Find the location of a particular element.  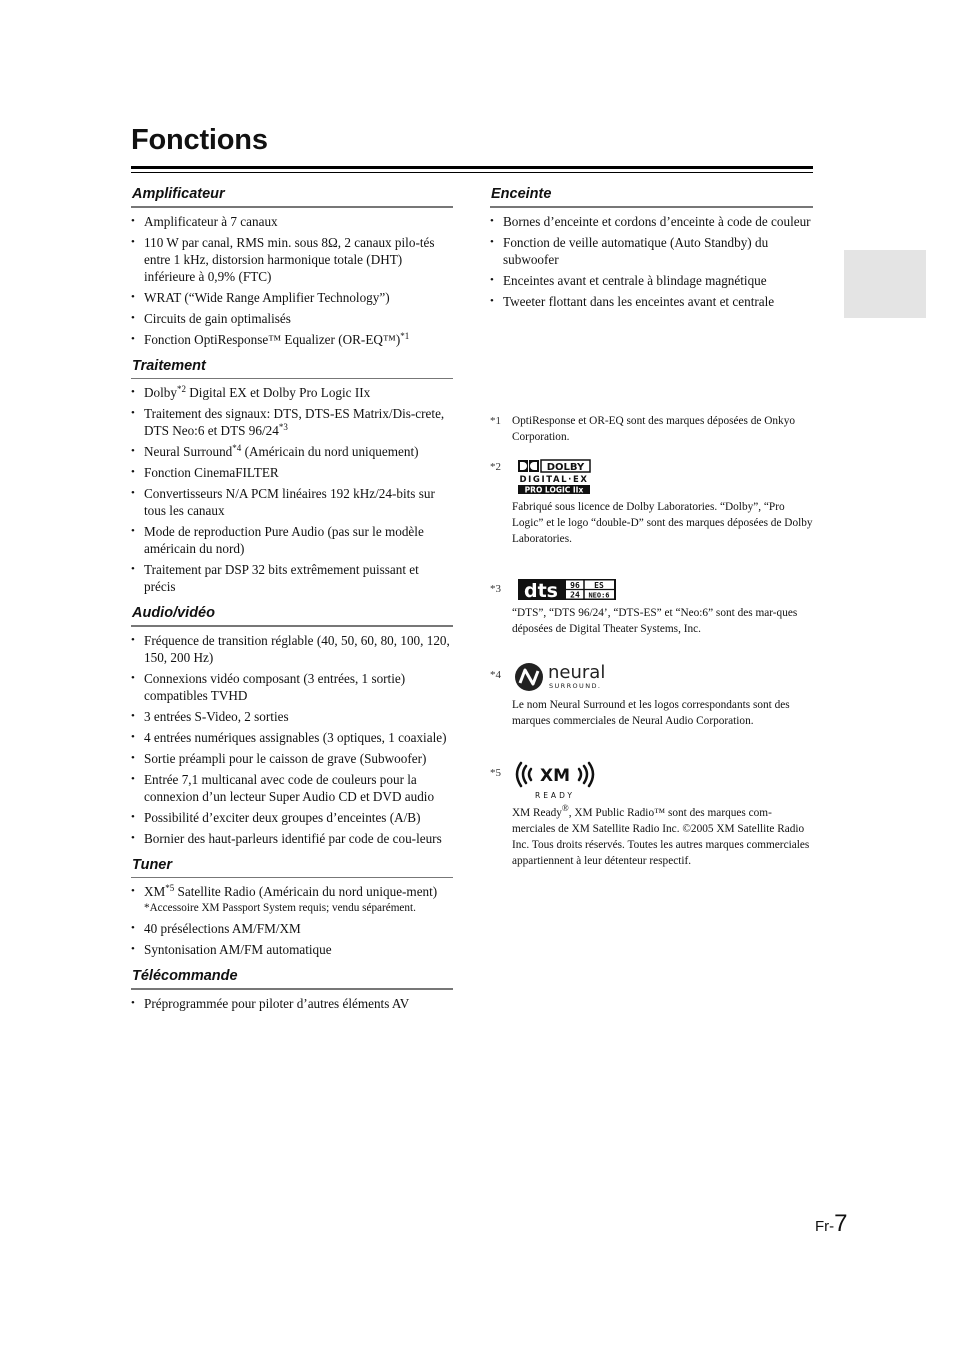

xm-sub: READY is located at coordinates (555, 795).